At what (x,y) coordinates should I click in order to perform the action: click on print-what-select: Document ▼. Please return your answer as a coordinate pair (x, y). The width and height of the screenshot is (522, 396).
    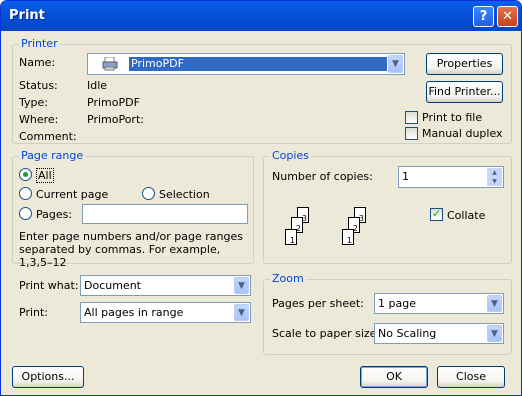
    Looking at the image, I should click on (165, 285).